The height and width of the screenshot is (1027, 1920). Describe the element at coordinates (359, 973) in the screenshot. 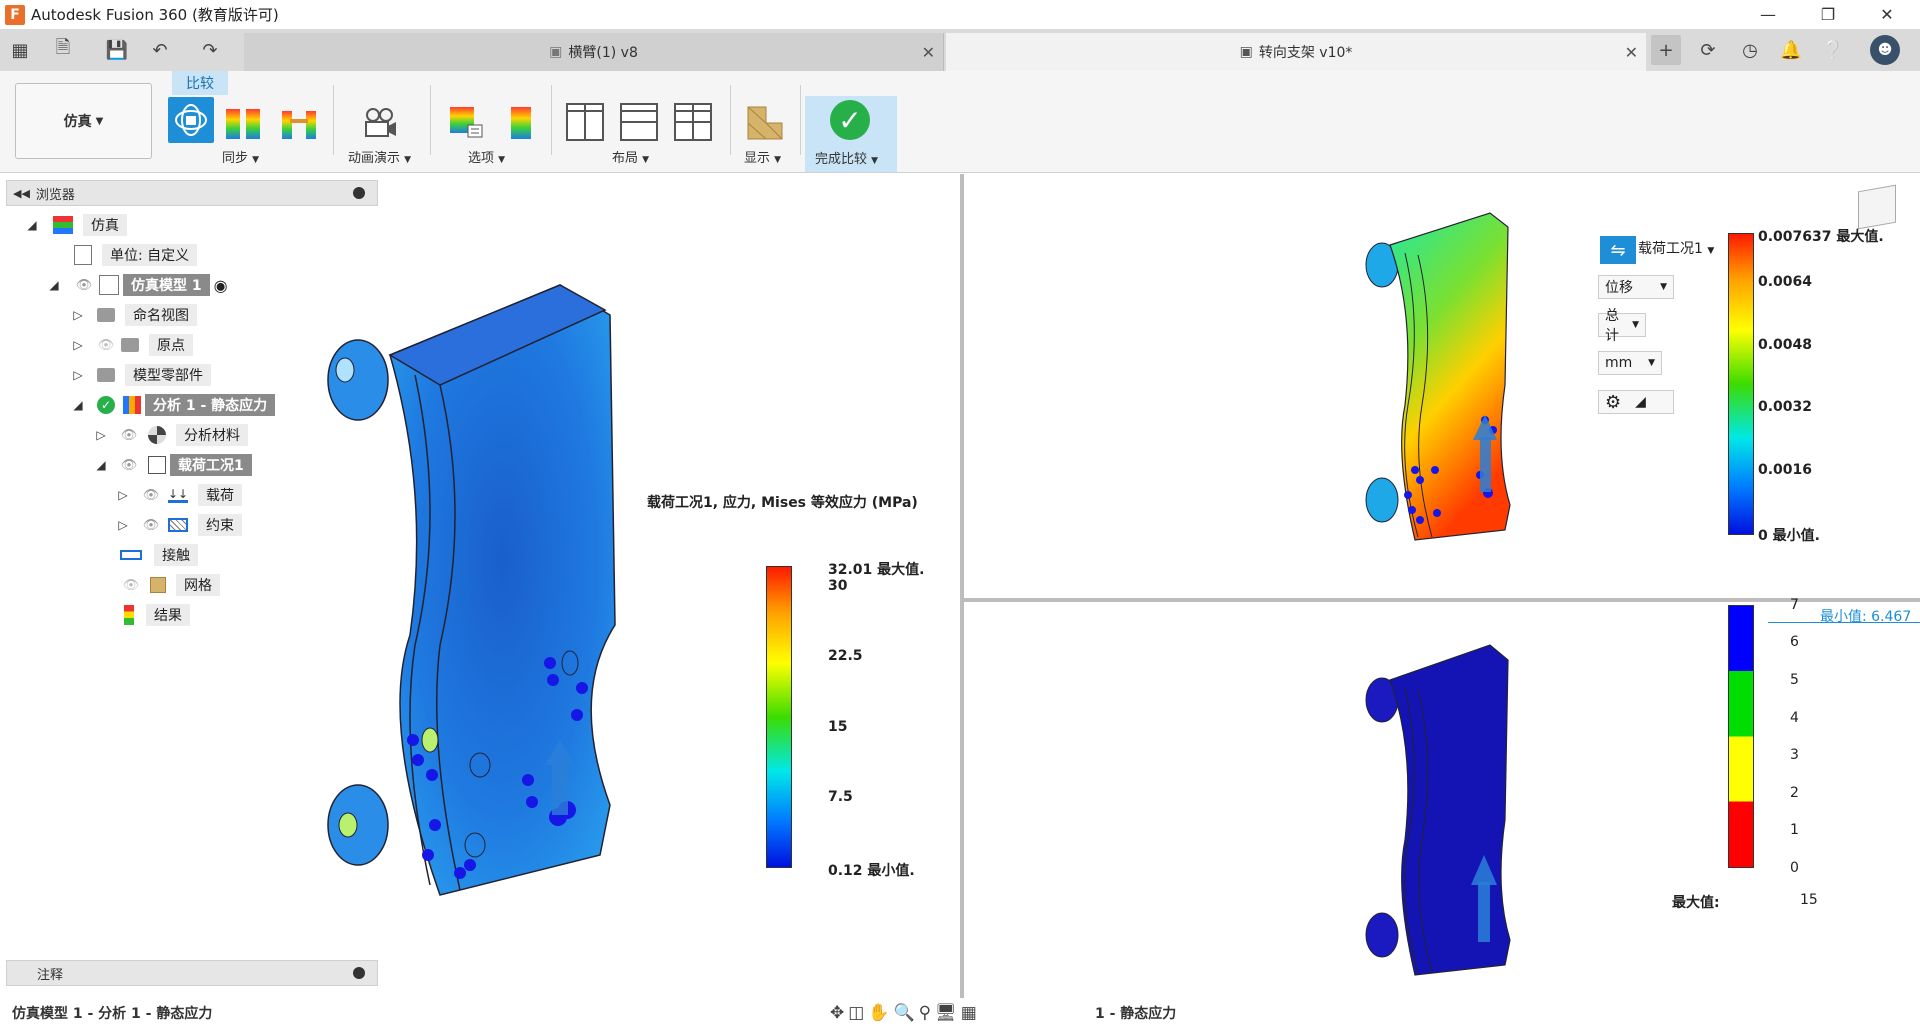

I see `expand-panel-icon` at that location.